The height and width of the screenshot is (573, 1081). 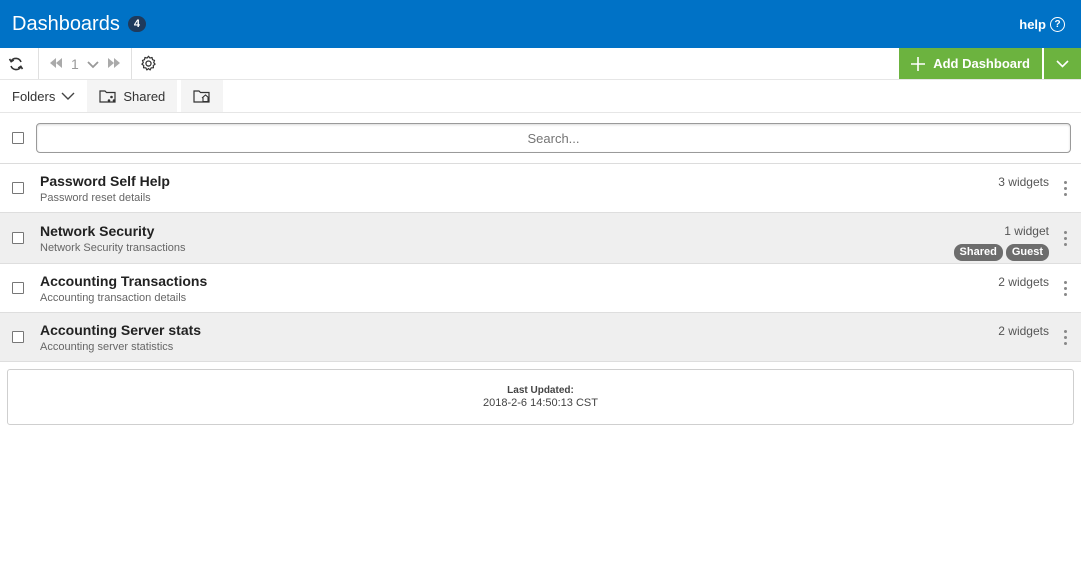 I want to click on add-dashboard-button: Add Dashboard, so click(x=970, y=63).